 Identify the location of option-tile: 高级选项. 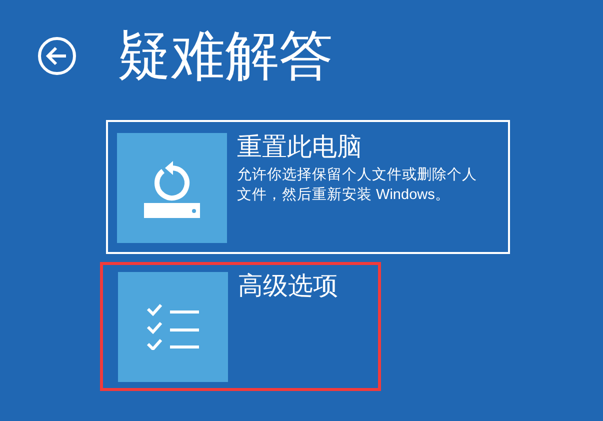
(240, 326).